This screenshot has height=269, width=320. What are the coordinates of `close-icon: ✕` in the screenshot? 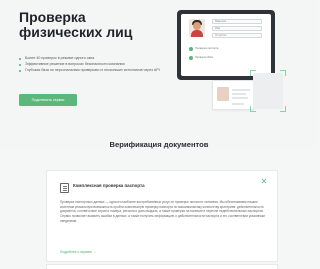 It's located at (264, 182).